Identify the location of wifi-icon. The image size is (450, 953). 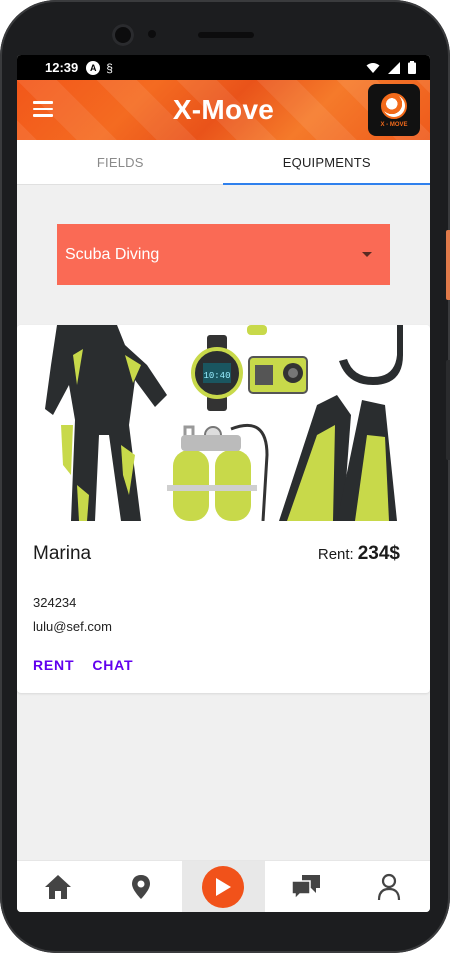
(373, 67).